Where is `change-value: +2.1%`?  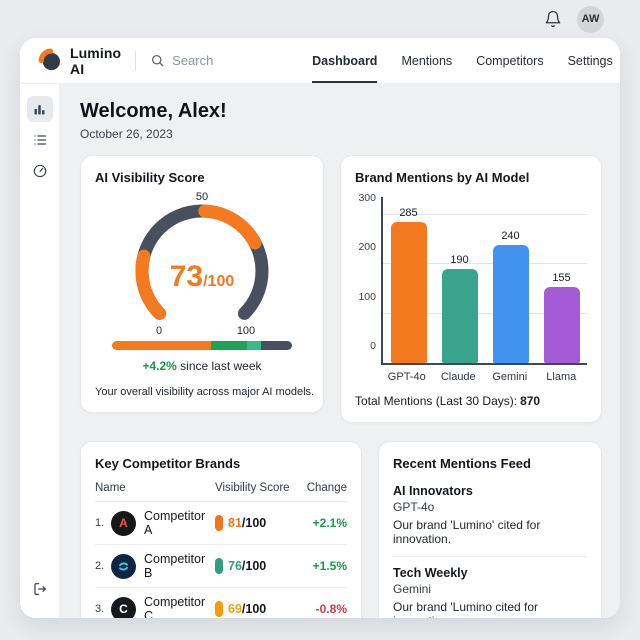 change-value: +2.1% is located at coordinates (329, 523).